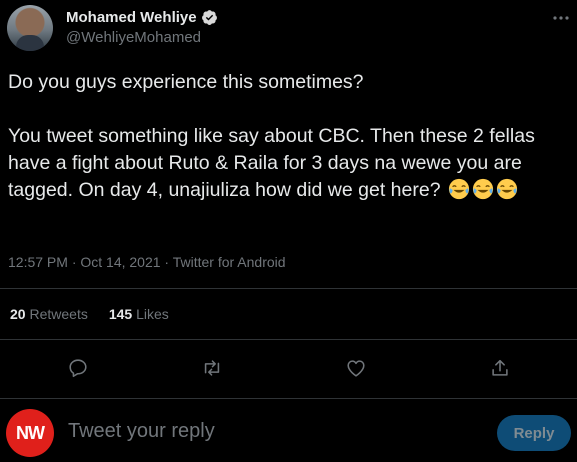 The width and height of the screenshot is (577, 462). Describe the element at coordinates (152, 314) in the screenshot. I see `likes-label: Likes` at that location.